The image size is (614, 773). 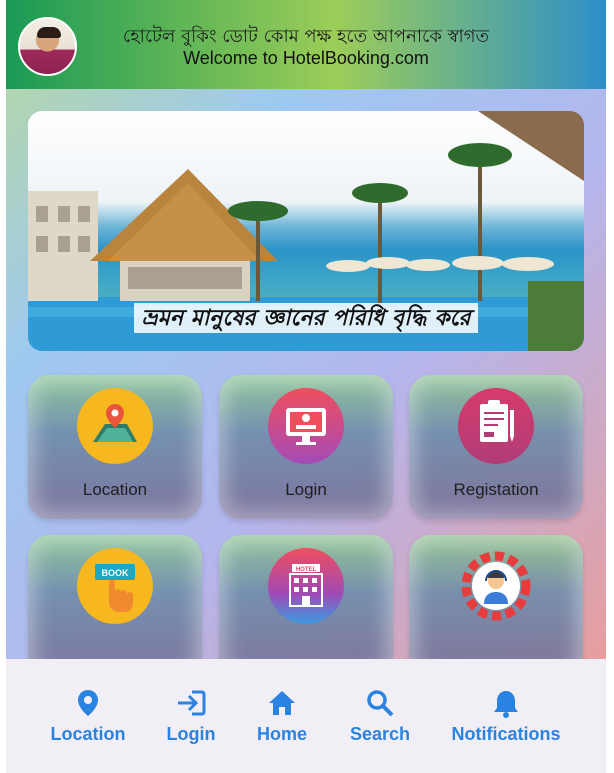 I want to click on login-card: Login, so click(x=306, y=447).